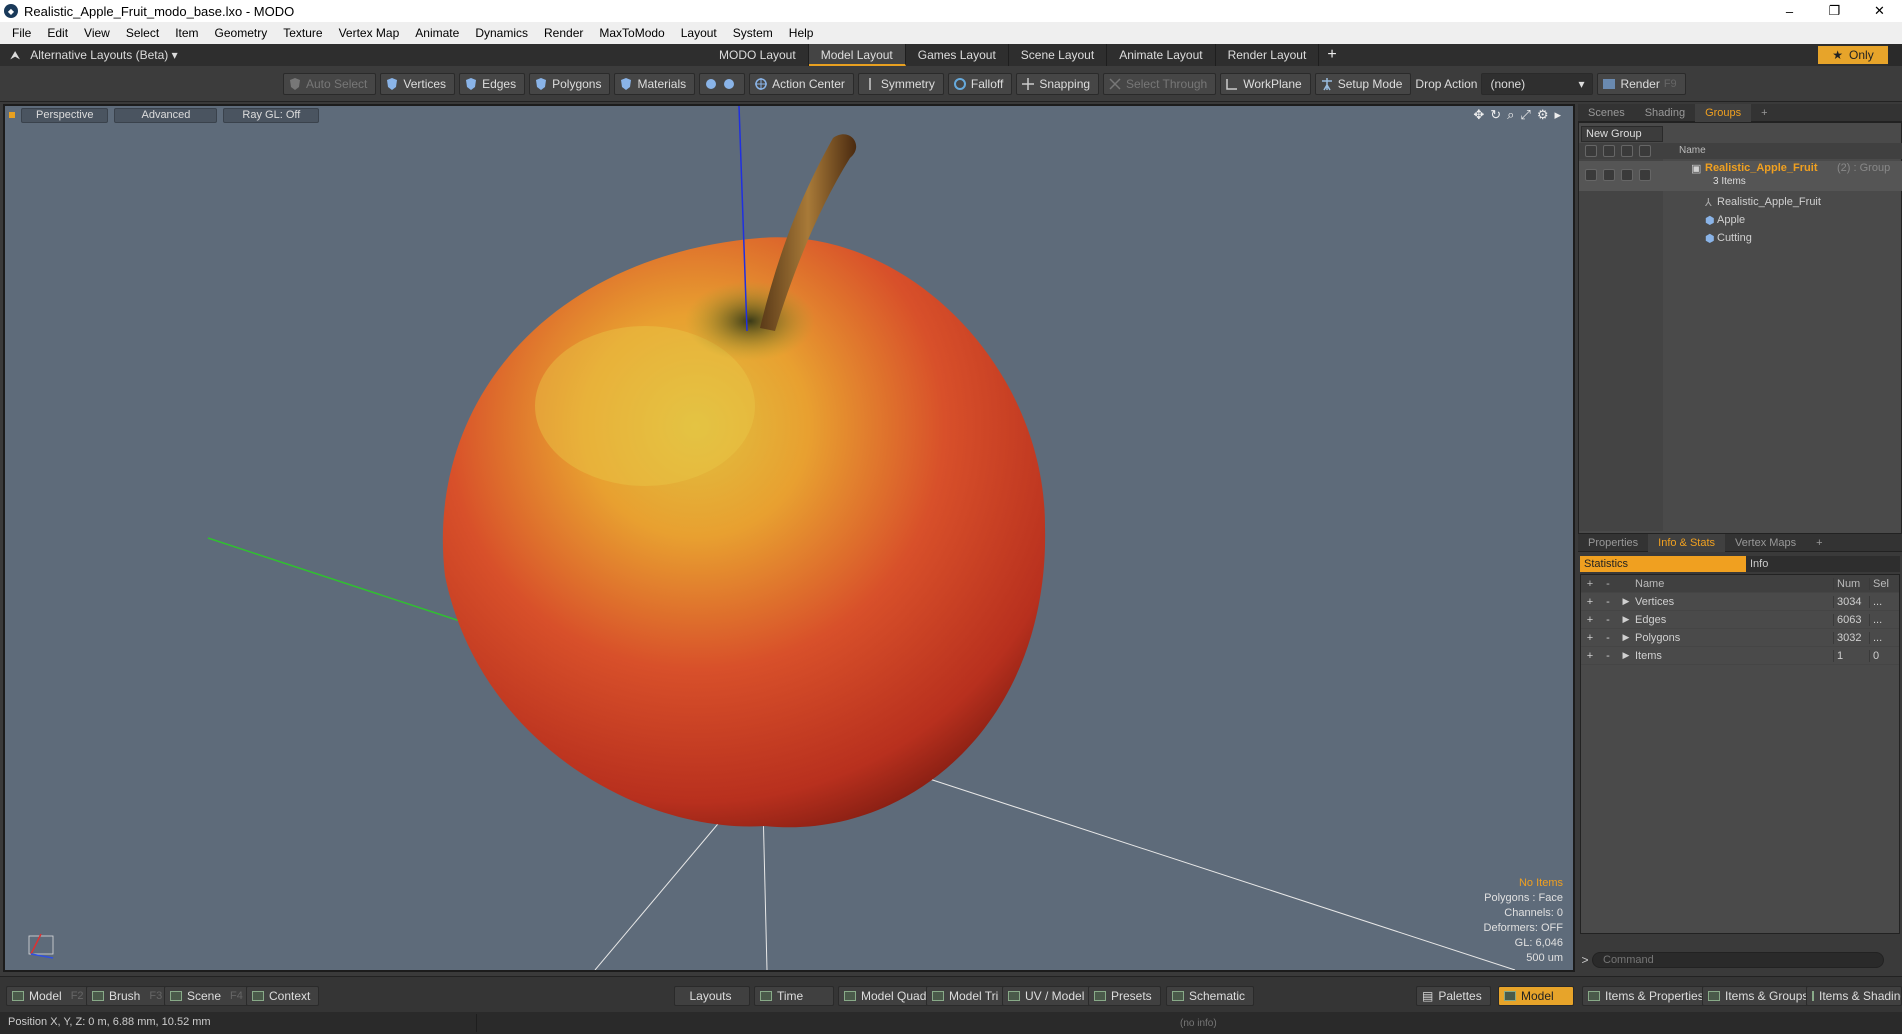  Describe the element at coordinates (492, 84) in the screenshot. I see `edges-button: Edges` at that location.